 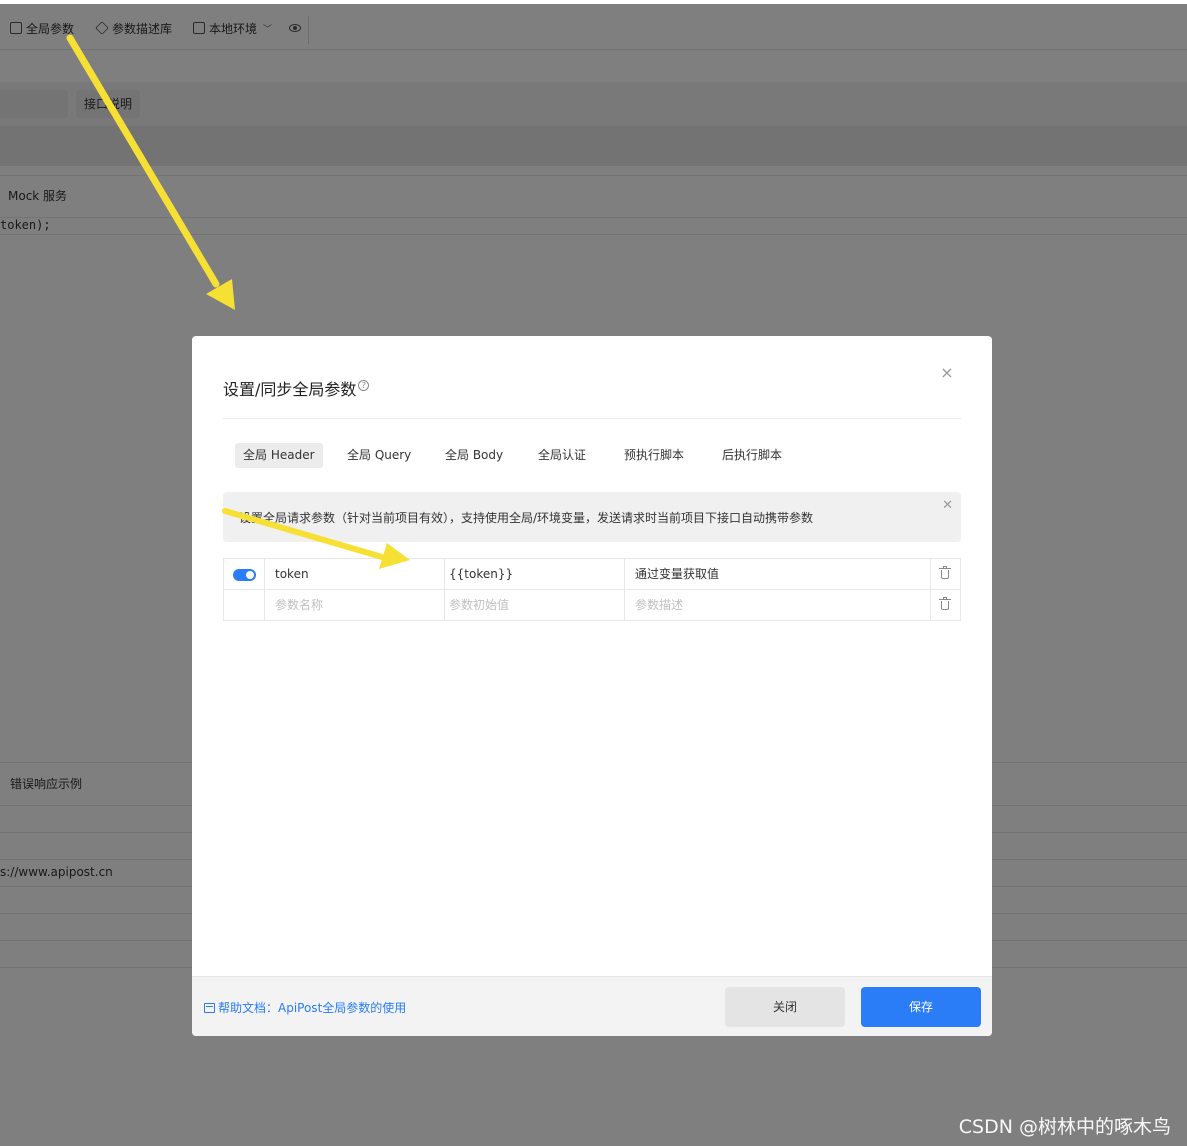 I want to click on param-name-field: token, so click(x=355, y=574).